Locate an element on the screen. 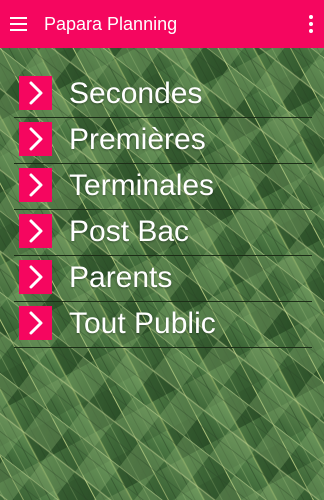 Image resolution: width=324 pixels, height=500 pixels. menu-item-label: Terminales is located at coordinates (142, 185).